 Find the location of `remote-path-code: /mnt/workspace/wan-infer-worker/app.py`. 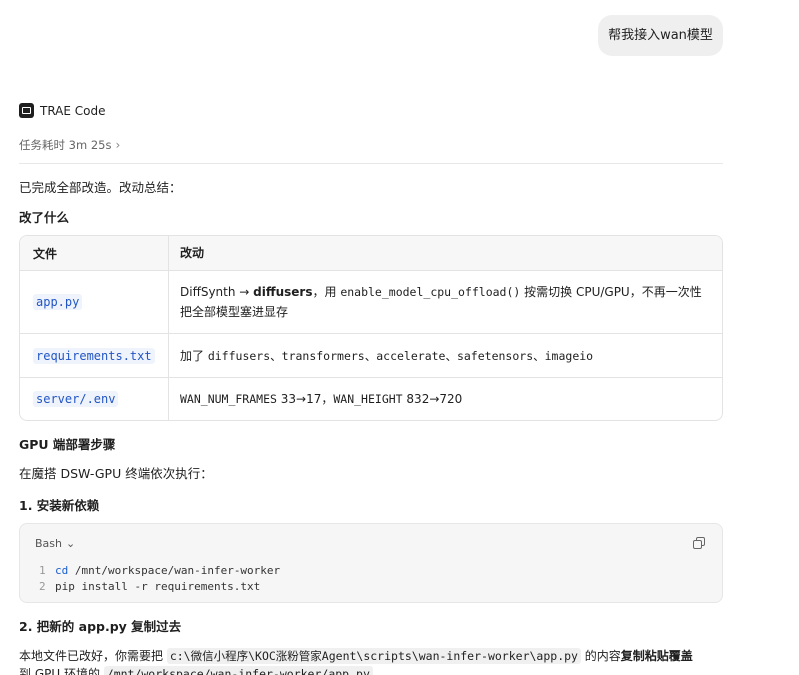

remote-path-code: /mnt/workspace/wan-infer-worker/app.py is located at coordinates (238, 670).